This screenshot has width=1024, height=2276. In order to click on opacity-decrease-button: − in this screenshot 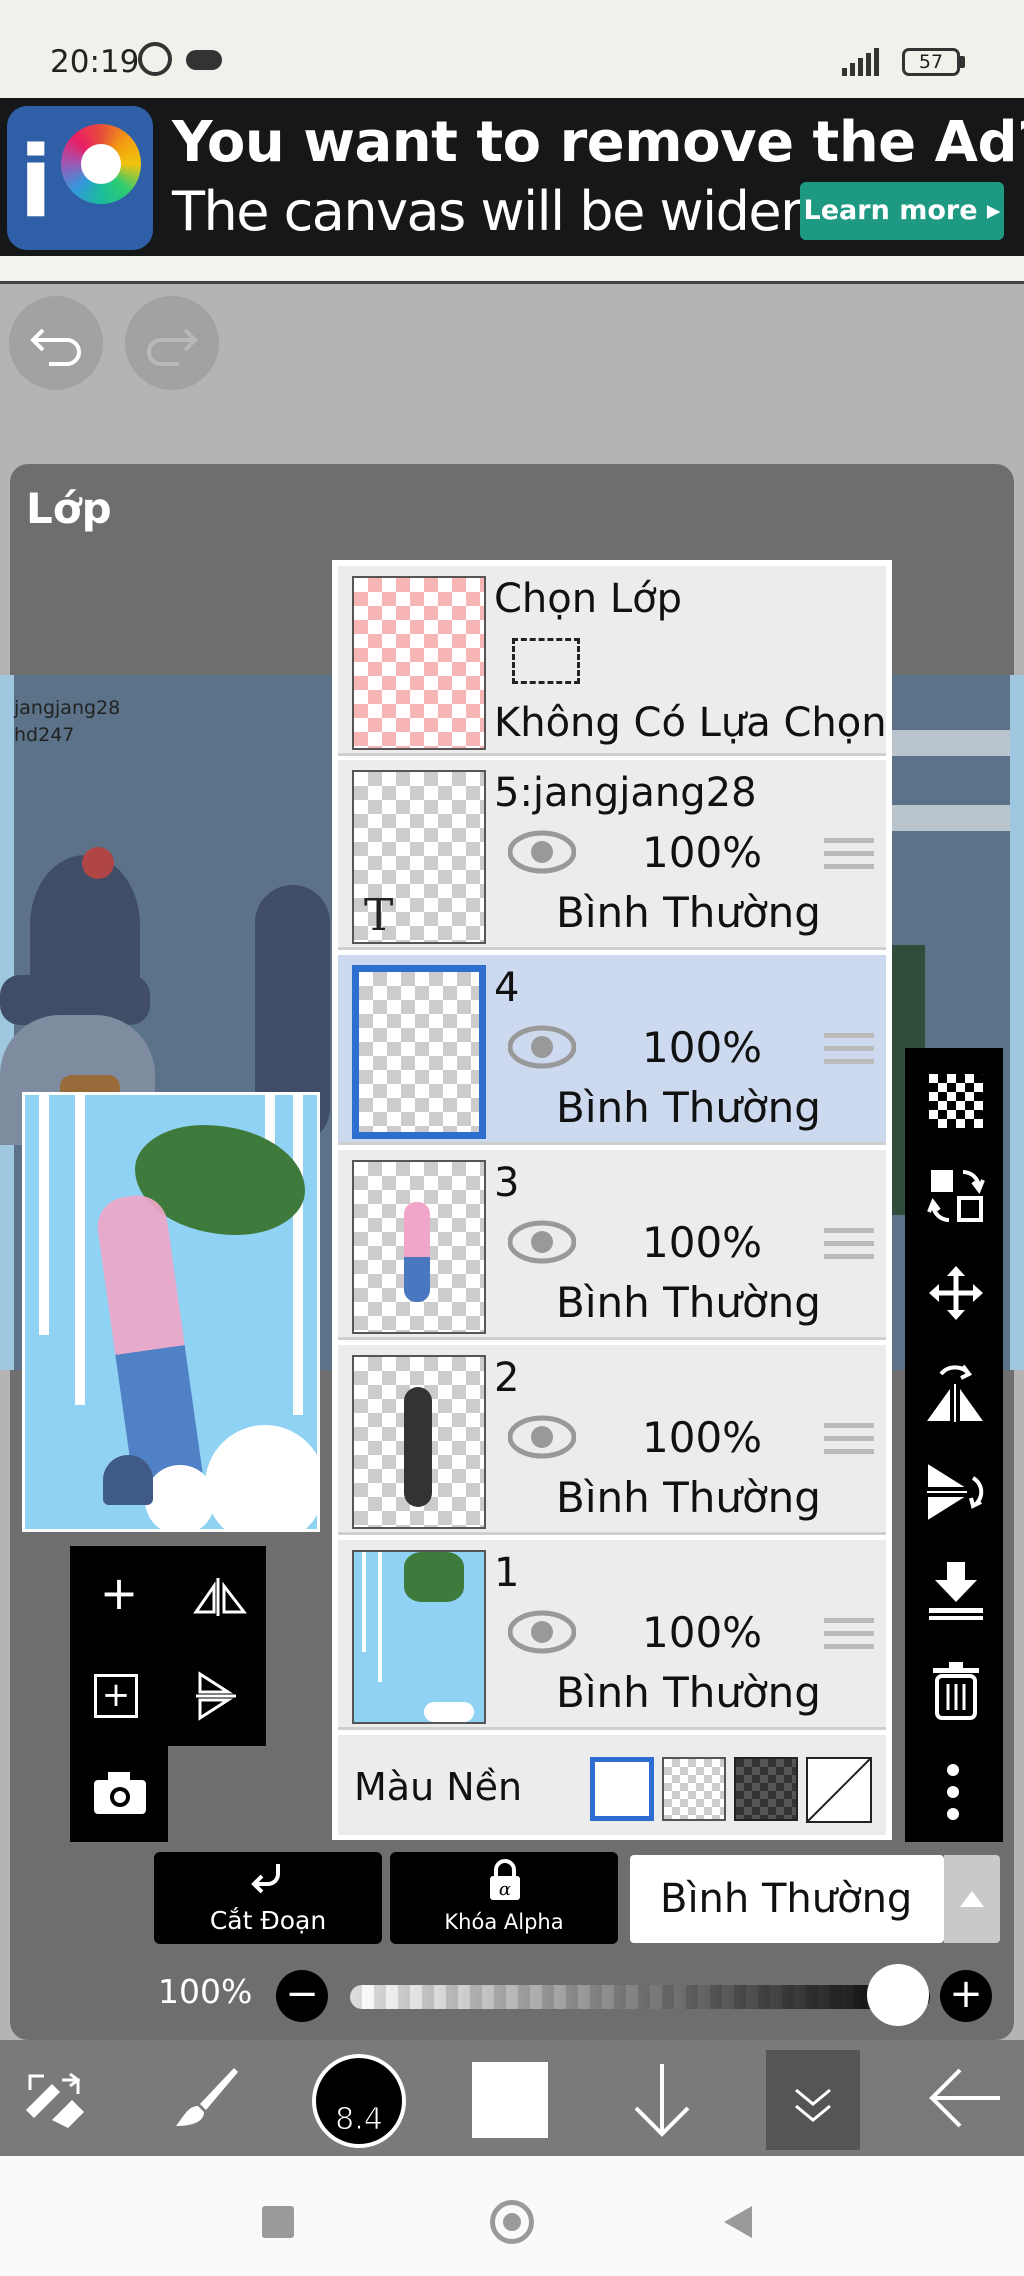, I will do `click(302, 1996)`.